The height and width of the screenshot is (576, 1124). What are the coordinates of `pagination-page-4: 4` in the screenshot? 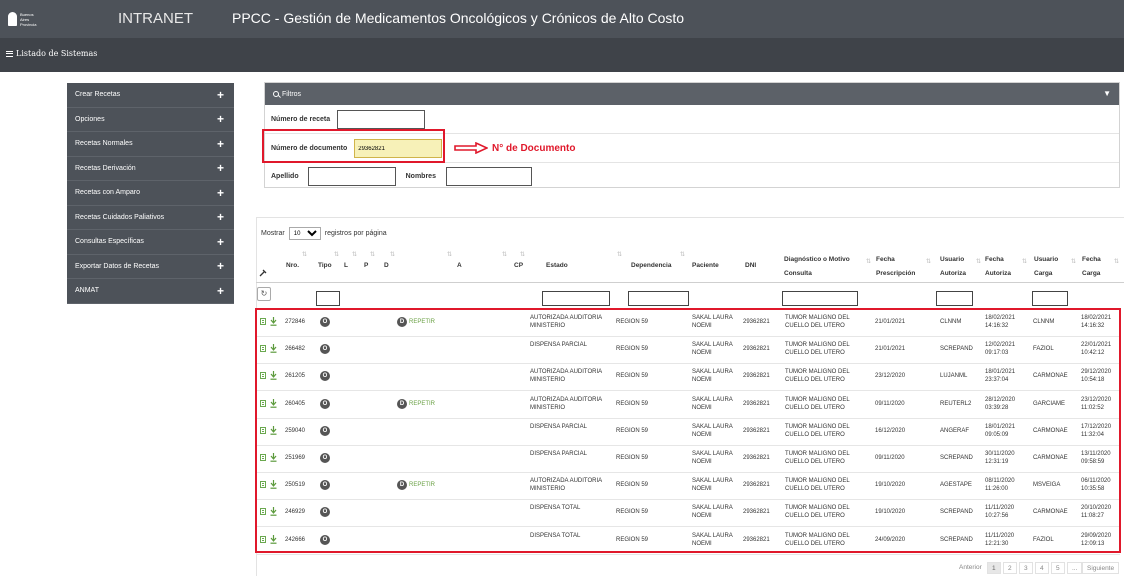 It's located at (1042, 568).